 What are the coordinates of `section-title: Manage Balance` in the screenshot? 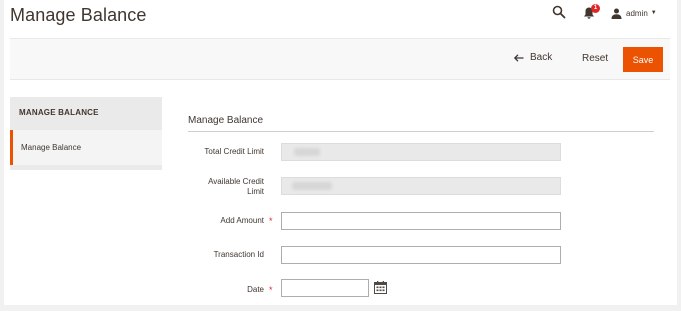 It's located at (226, 120).